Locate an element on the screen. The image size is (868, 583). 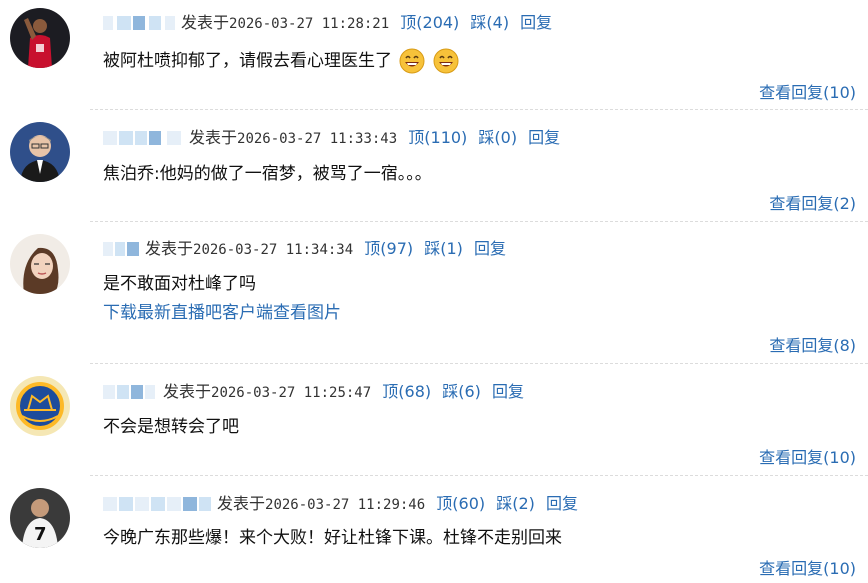
downvote-button: 踩(2) is located at coordinates (515, 503).